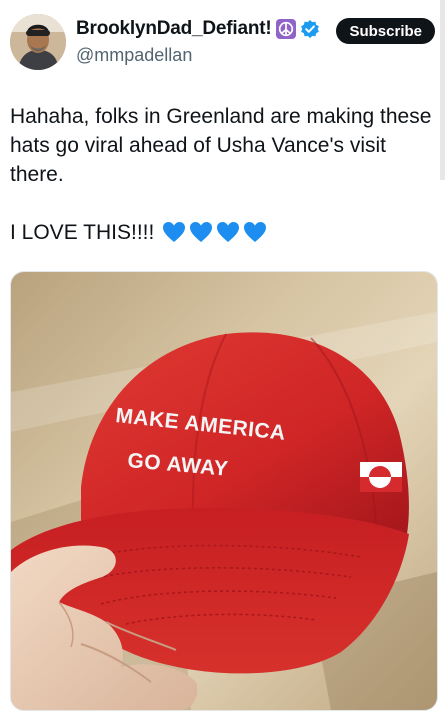 The image size is (445, 720). I want to click on peace-icon, so click(285, 29).